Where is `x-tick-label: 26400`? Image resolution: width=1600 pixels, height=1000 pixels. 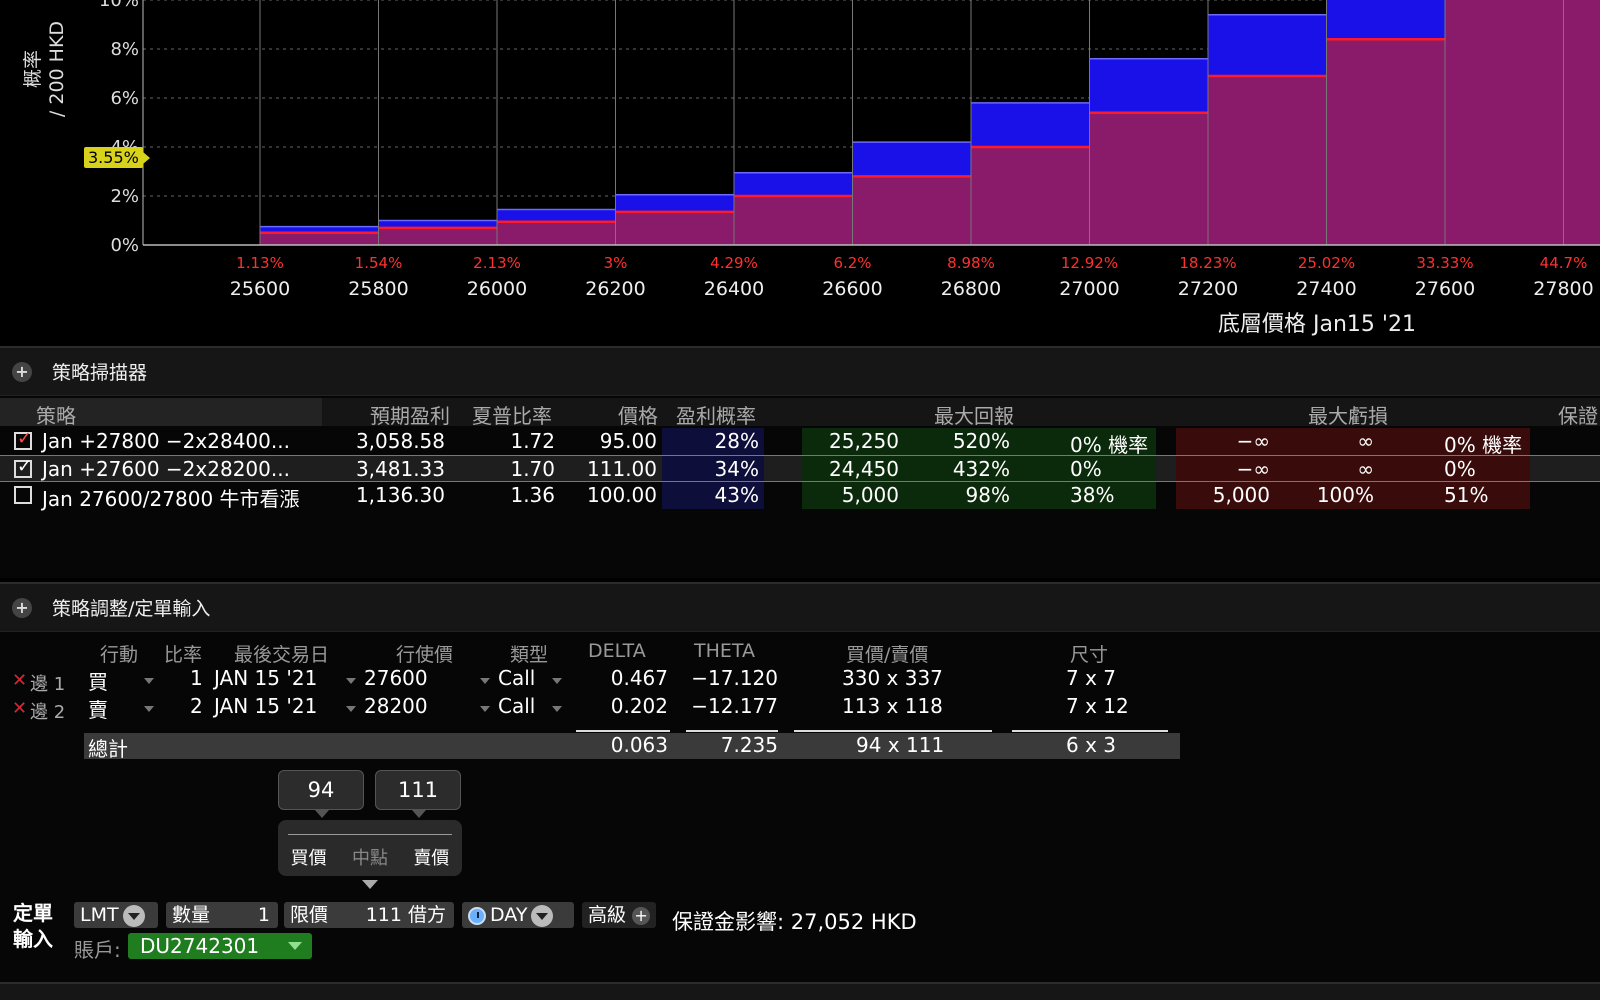
x-tick-label: 26400 is located at coordinates (734, 289).